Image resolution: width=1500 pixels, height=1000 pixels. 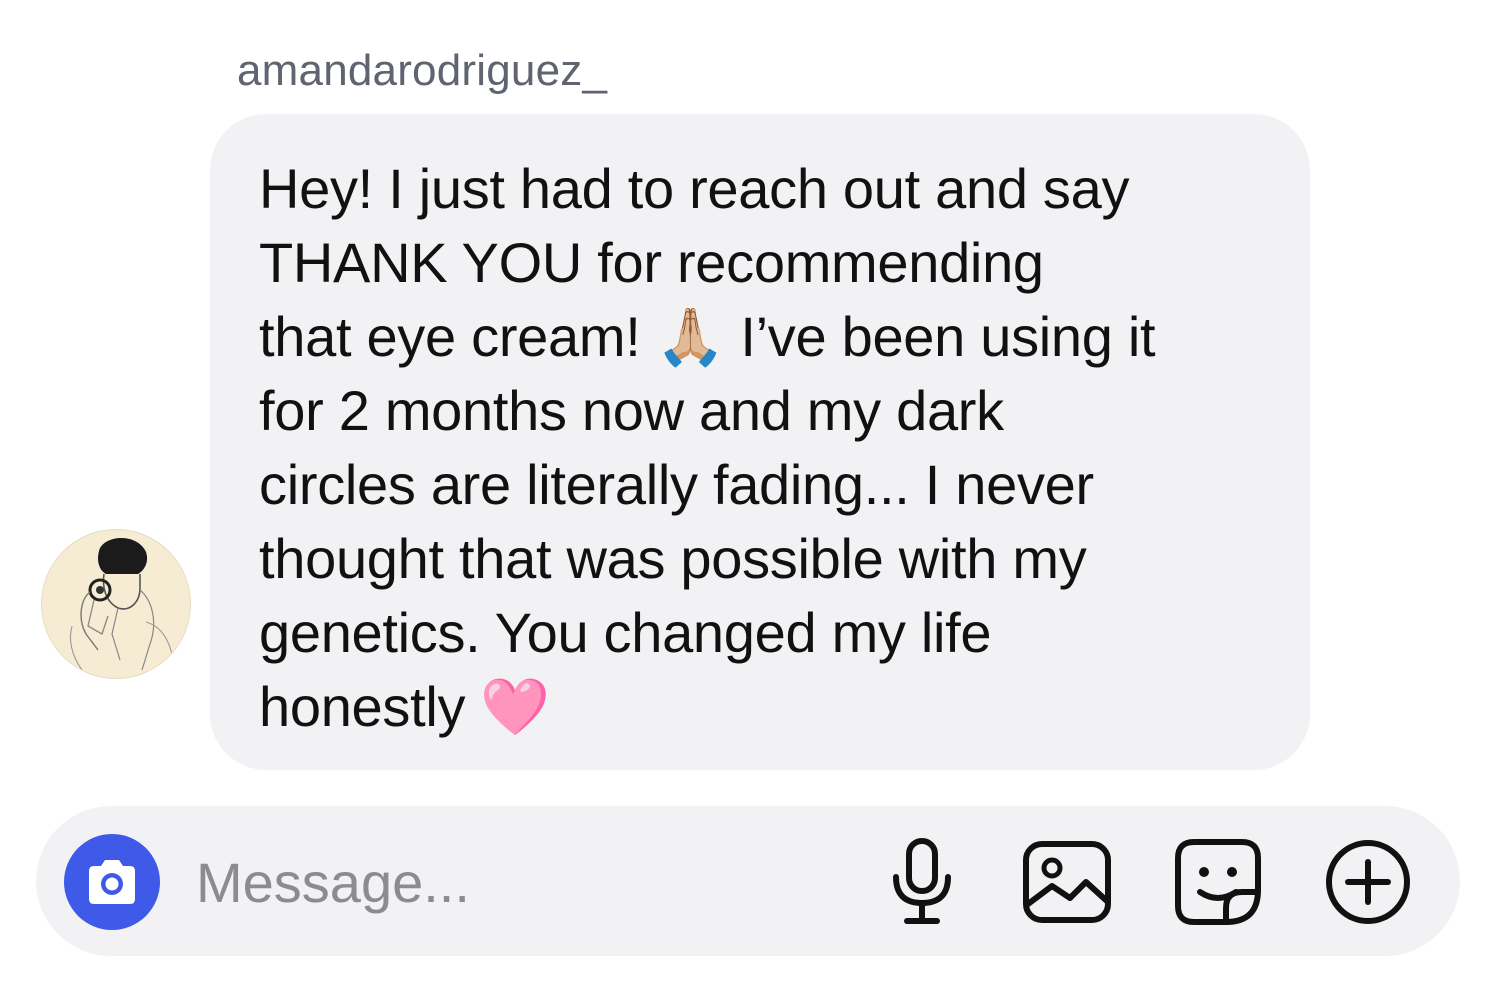 I want to click on plus-circle-icon, so click(x=1368, y=882).